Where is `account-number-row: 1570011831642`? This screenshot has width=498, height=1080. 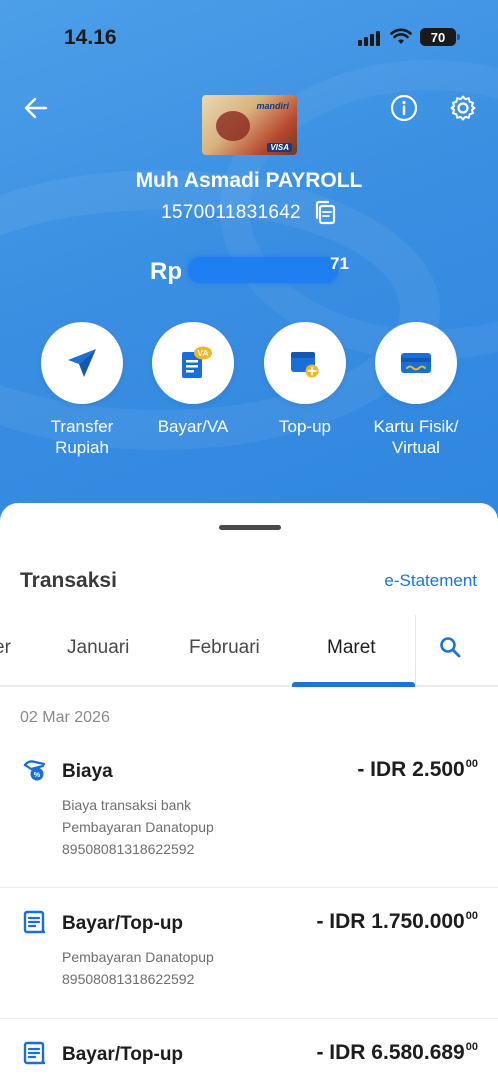 account-number-row: 1570011831642 is located at coordinates (249, 213).